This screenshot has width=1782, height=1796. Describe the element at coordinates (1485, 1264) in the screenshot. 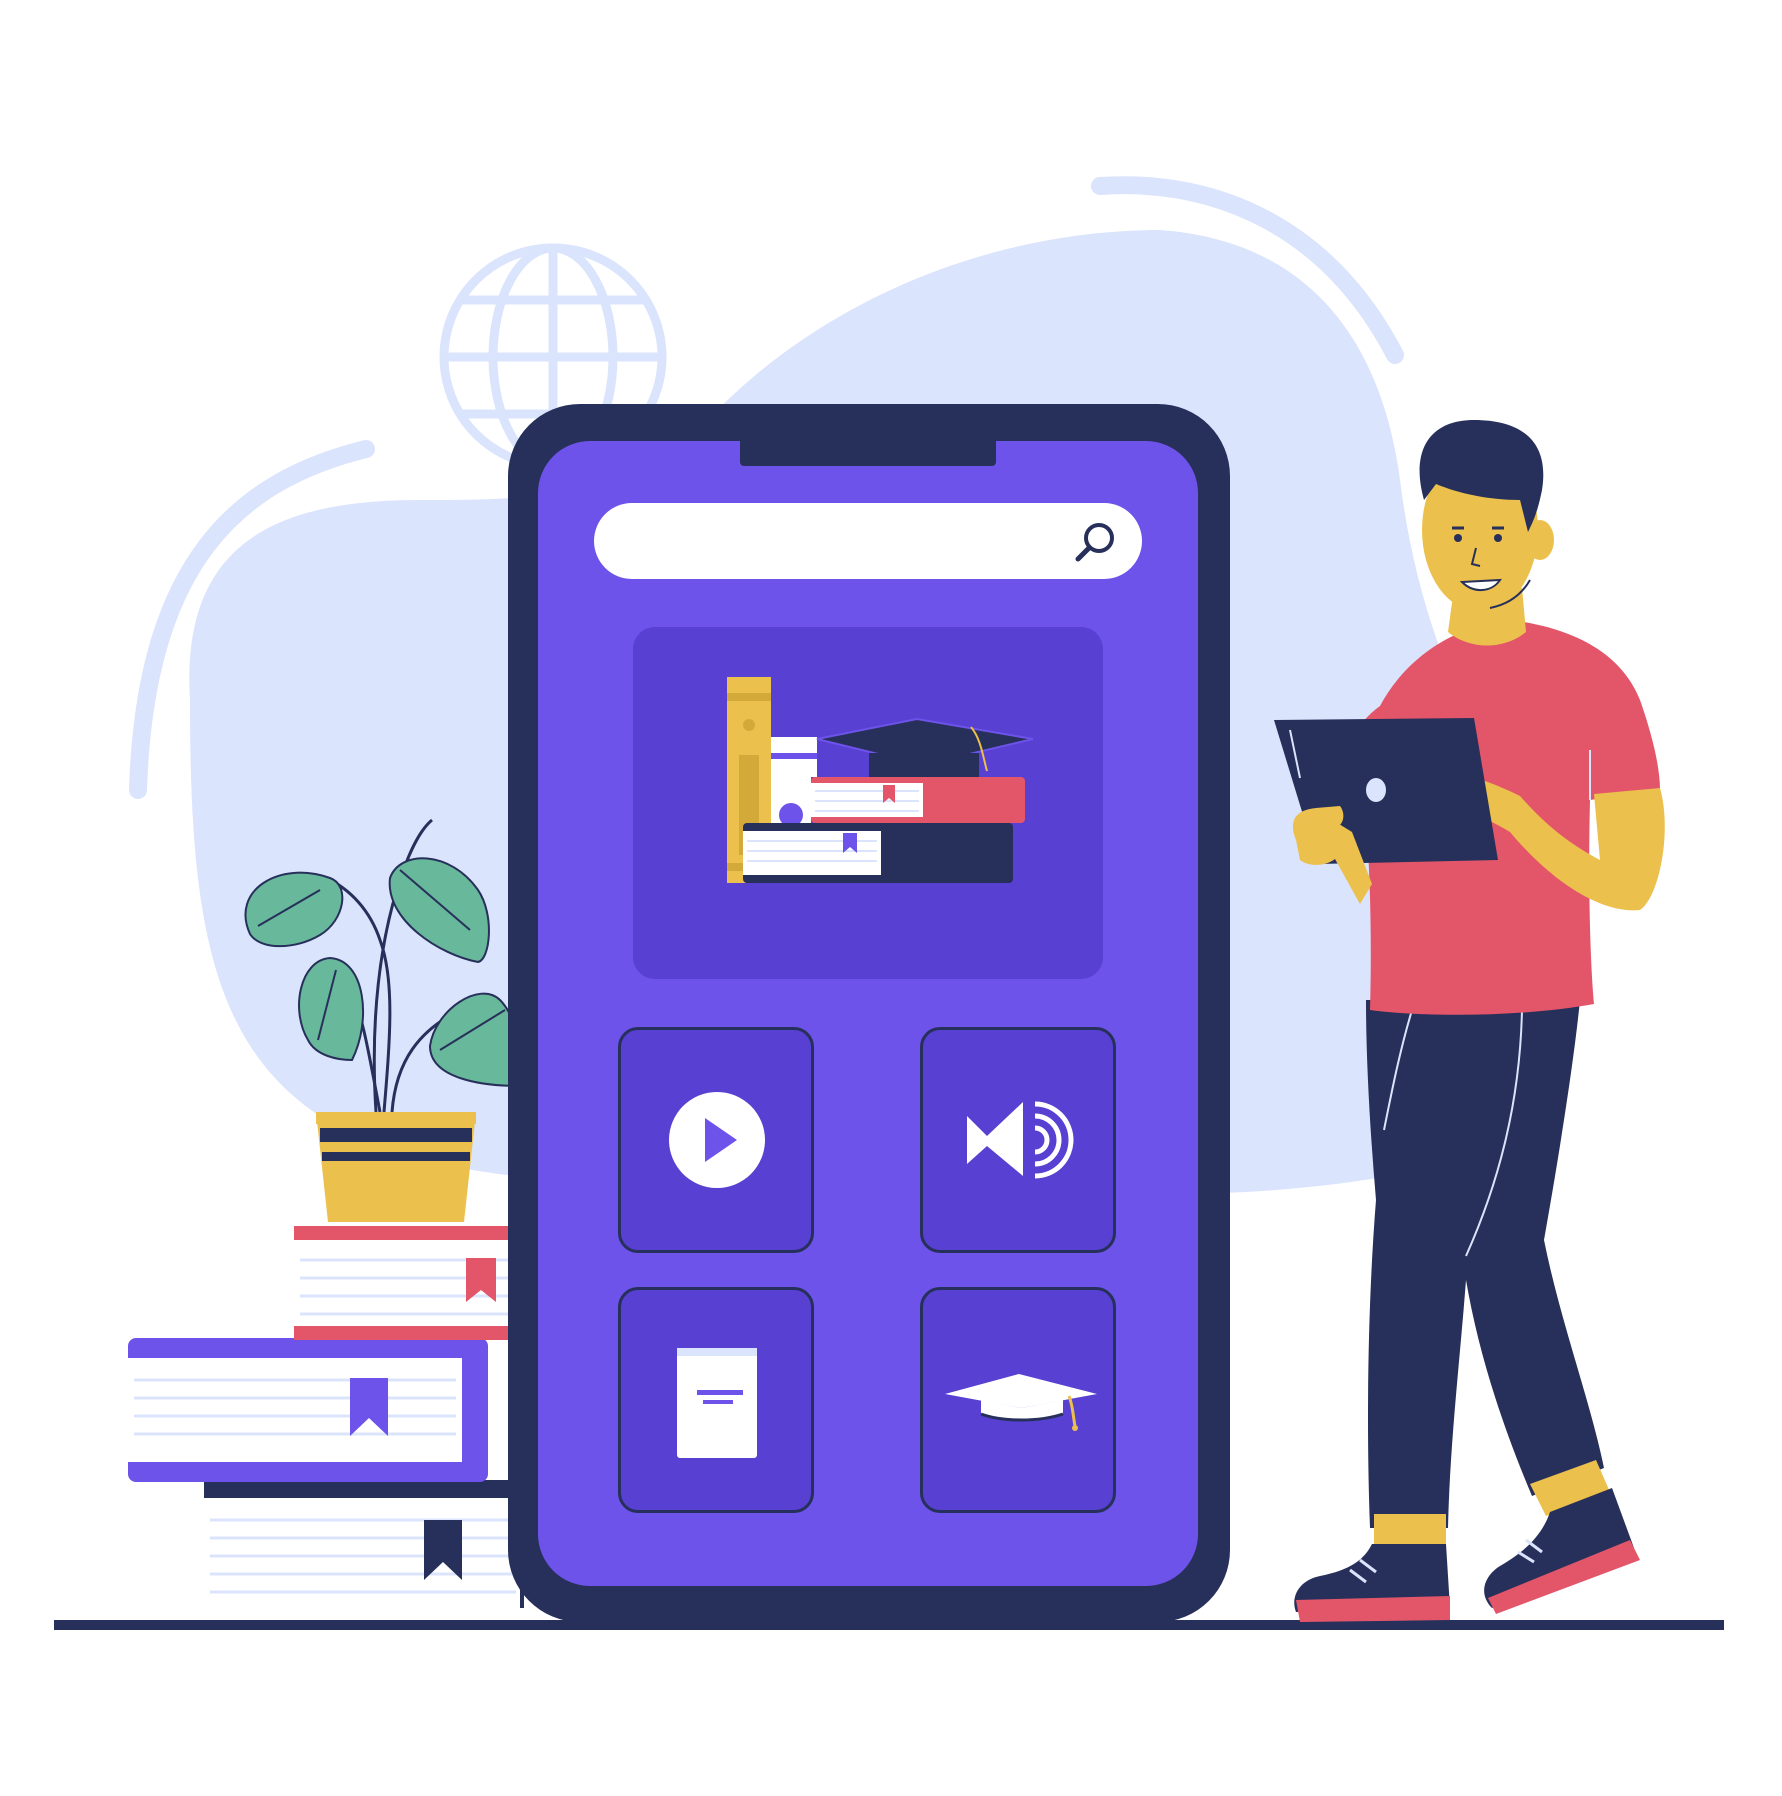

I see `pants` at that location.